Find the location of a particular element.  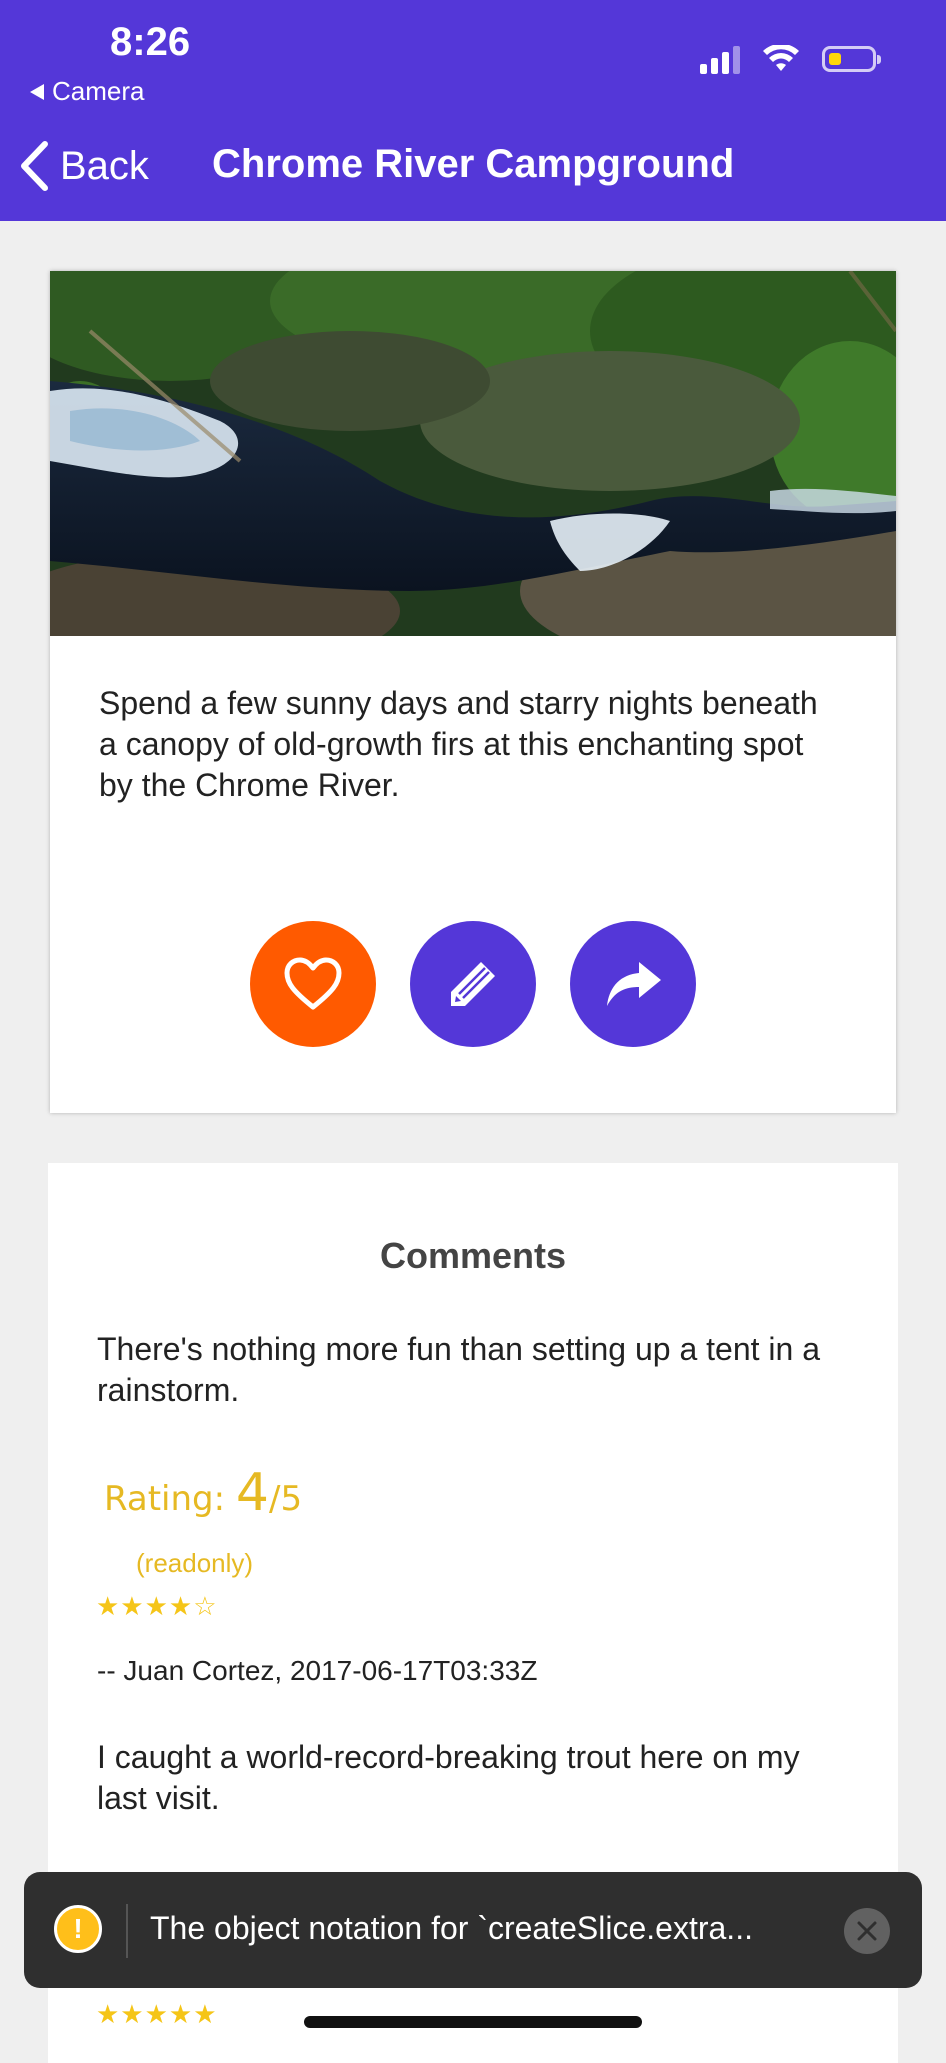

star-rating: ★★★★☆ is located at coordinates (157, 1606).